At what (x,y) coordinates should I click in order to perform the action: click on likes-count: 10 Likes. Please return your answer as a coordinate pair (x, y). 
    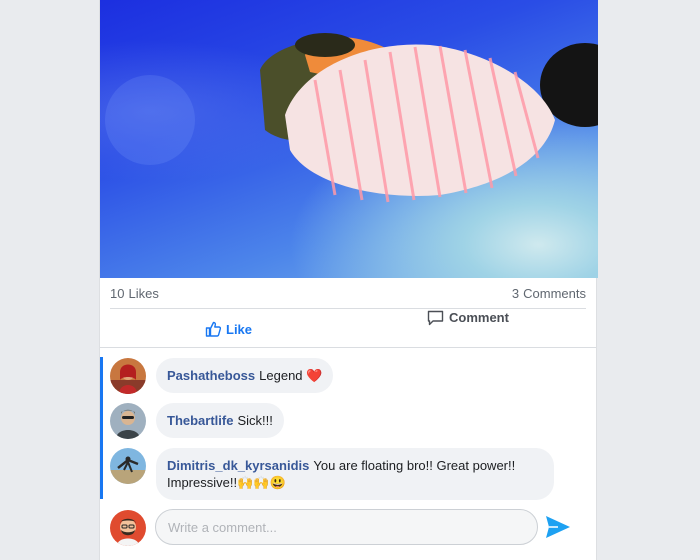
    Looking at the image, I should click on (134, 293).